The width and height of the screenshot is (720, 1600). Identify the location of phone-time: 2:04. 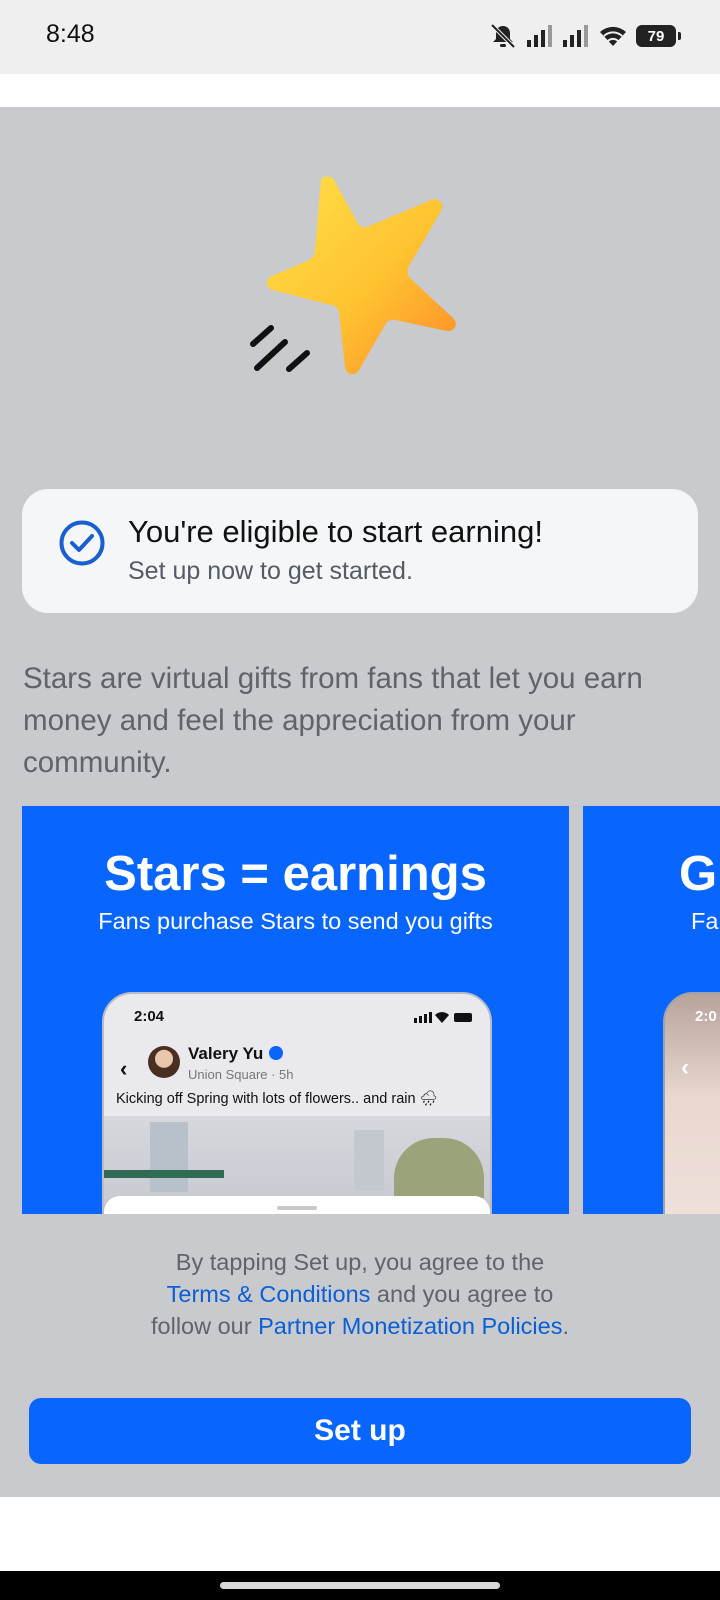
(149, 1016).